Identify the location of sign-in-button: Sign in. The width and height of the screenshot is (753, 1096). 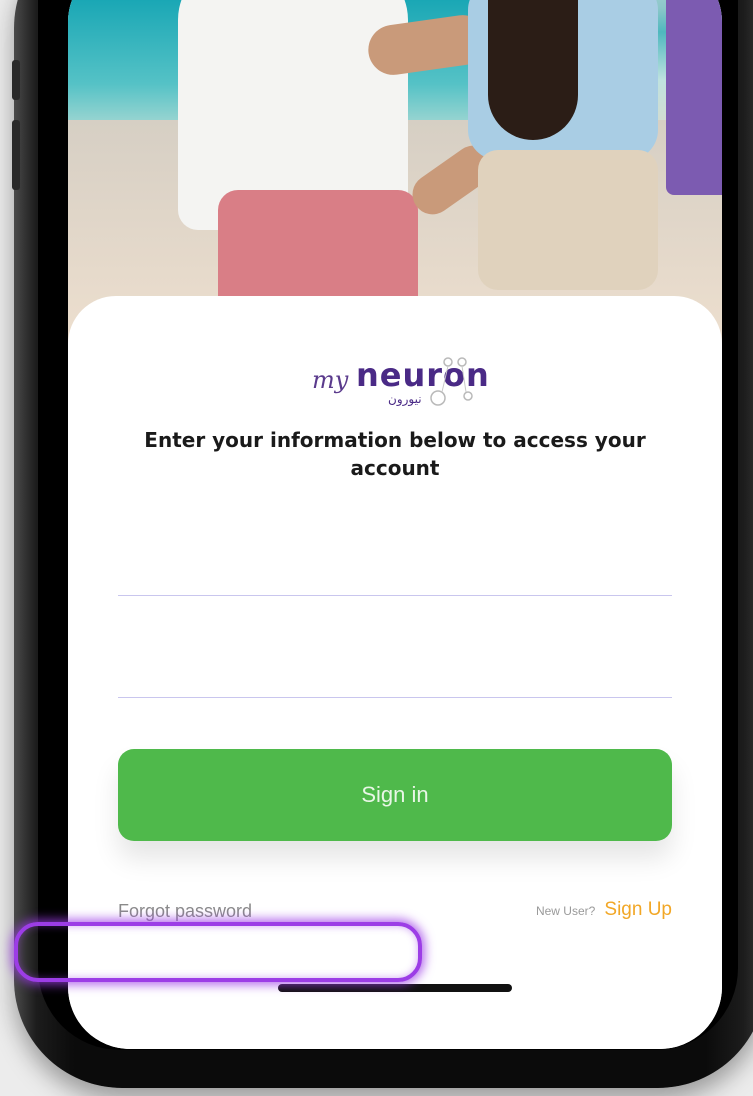
(395, 795).